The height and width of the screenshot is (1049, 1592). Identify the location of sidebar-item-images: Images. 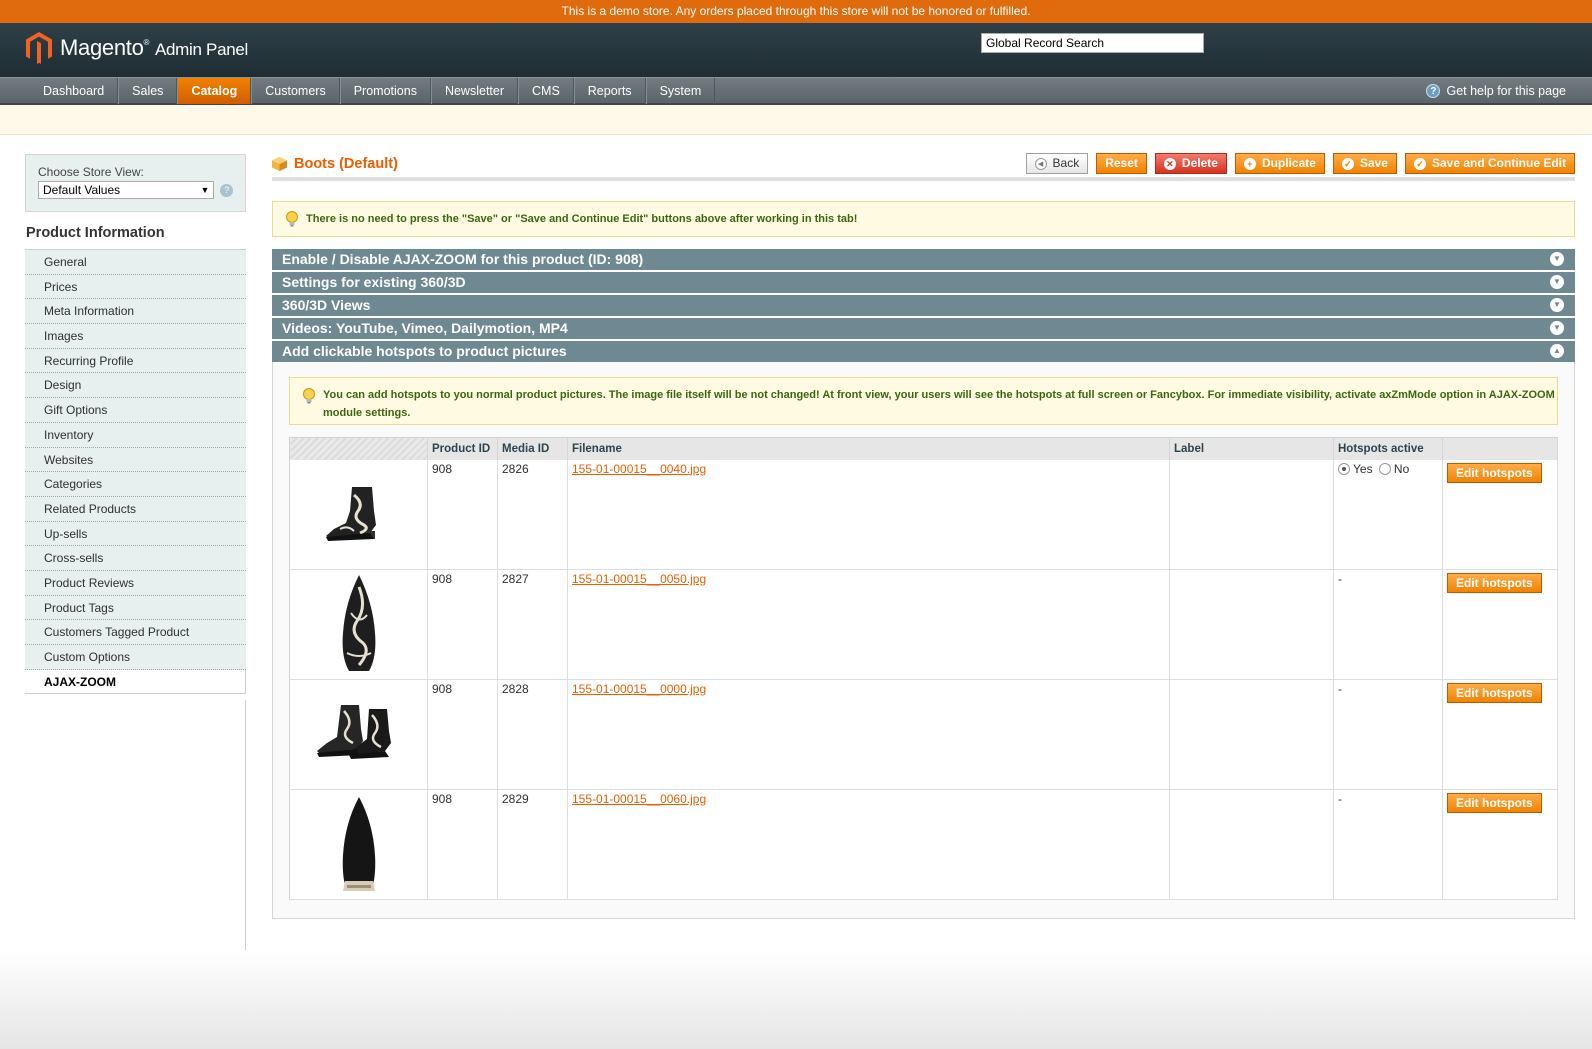
(135, 336).